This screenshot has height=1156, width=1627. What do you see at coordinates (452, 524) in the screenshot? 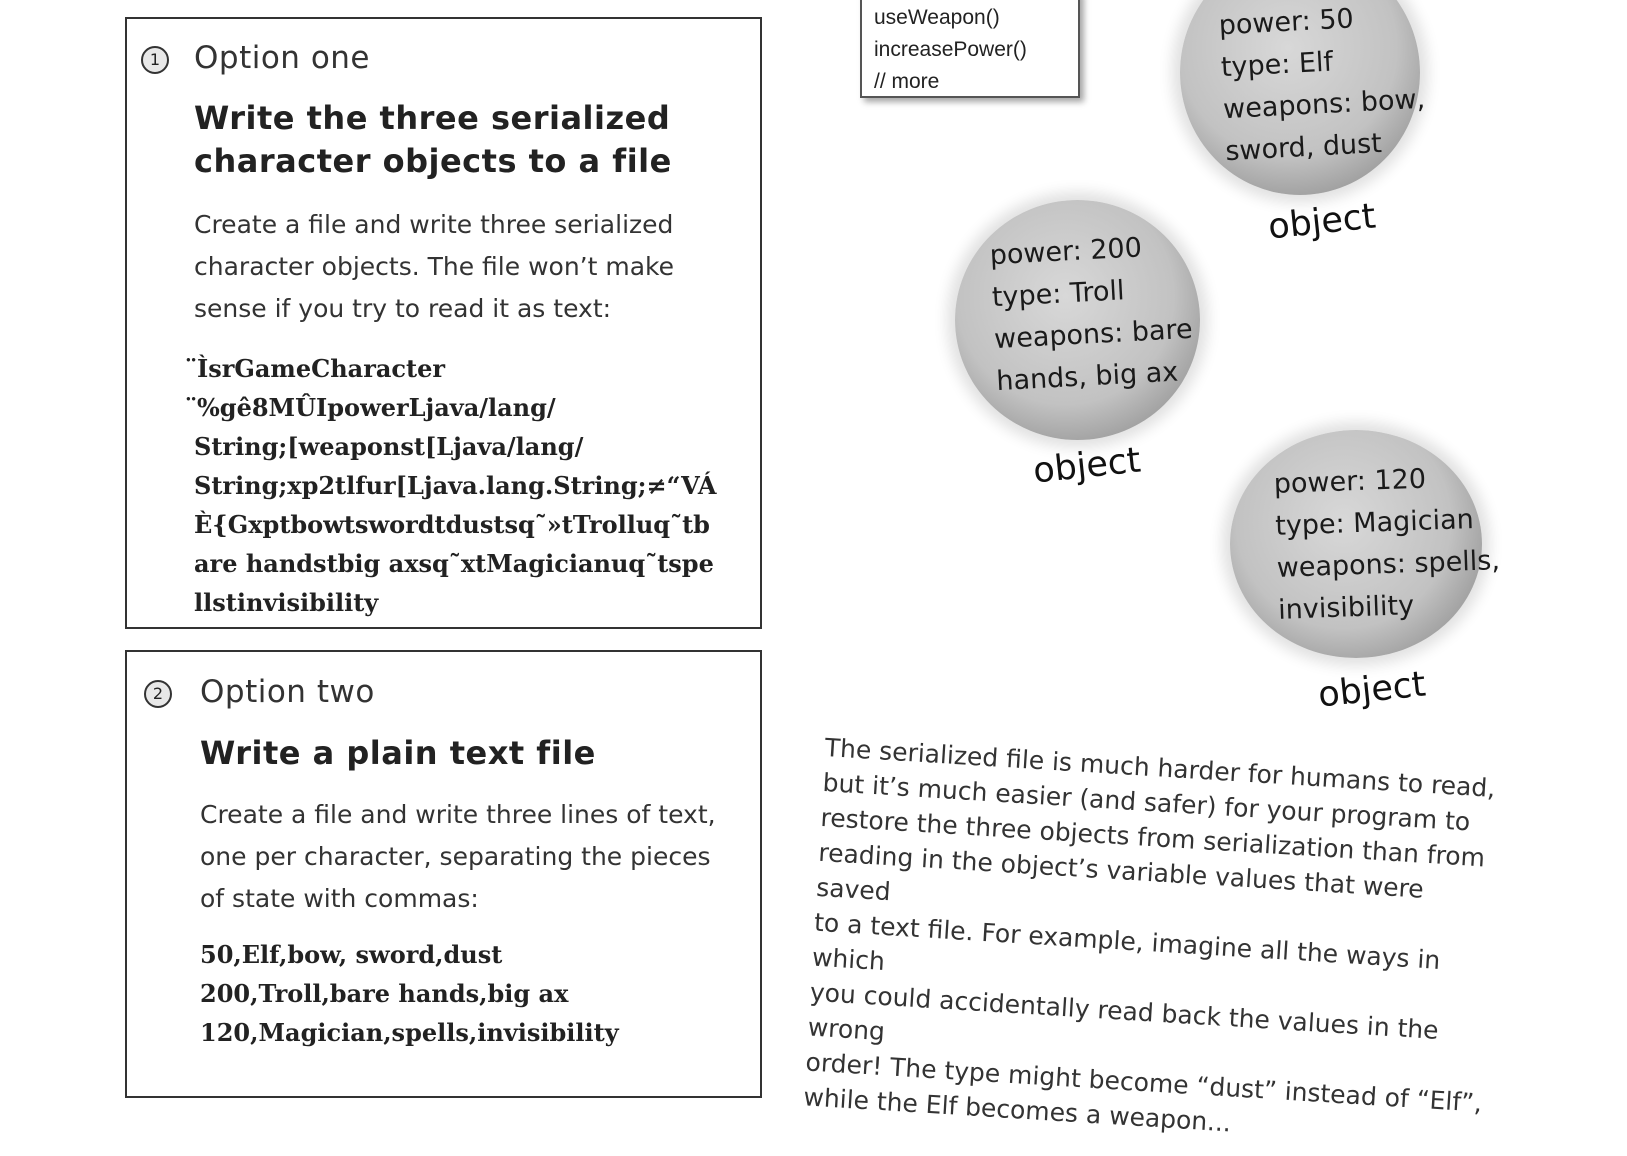
I see `serialized-line: È{Gxptbowtswordtdustsq˜»tTrolluq˜tb` at bounding box center [452, 524].